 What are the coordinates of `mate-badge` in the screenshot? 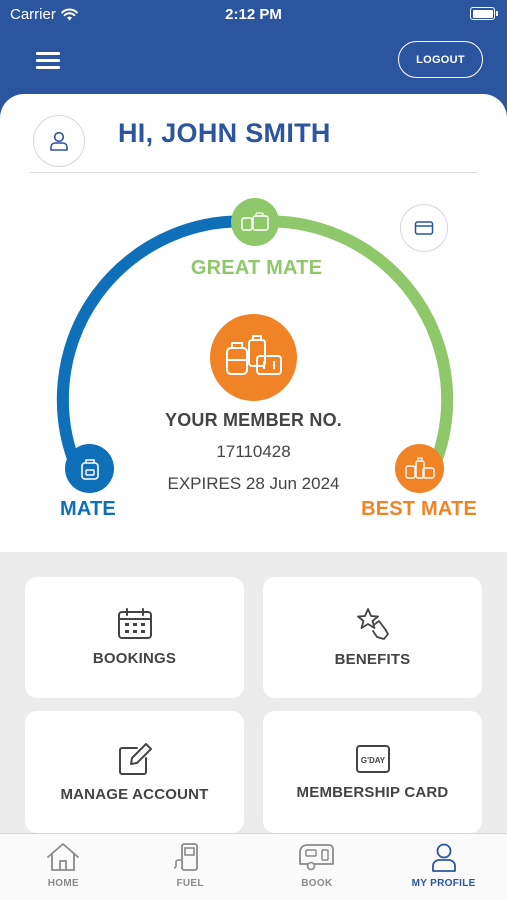 It's located at (89, 468).